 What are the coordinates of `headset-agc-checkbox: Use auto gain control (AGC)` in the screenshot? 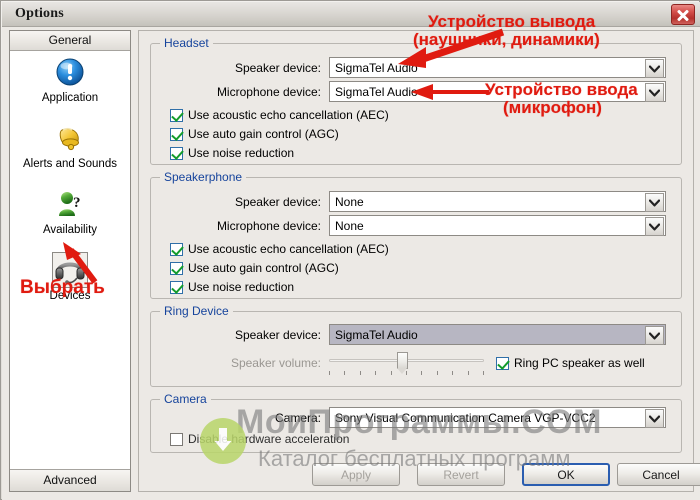 It's located at (254, 134).